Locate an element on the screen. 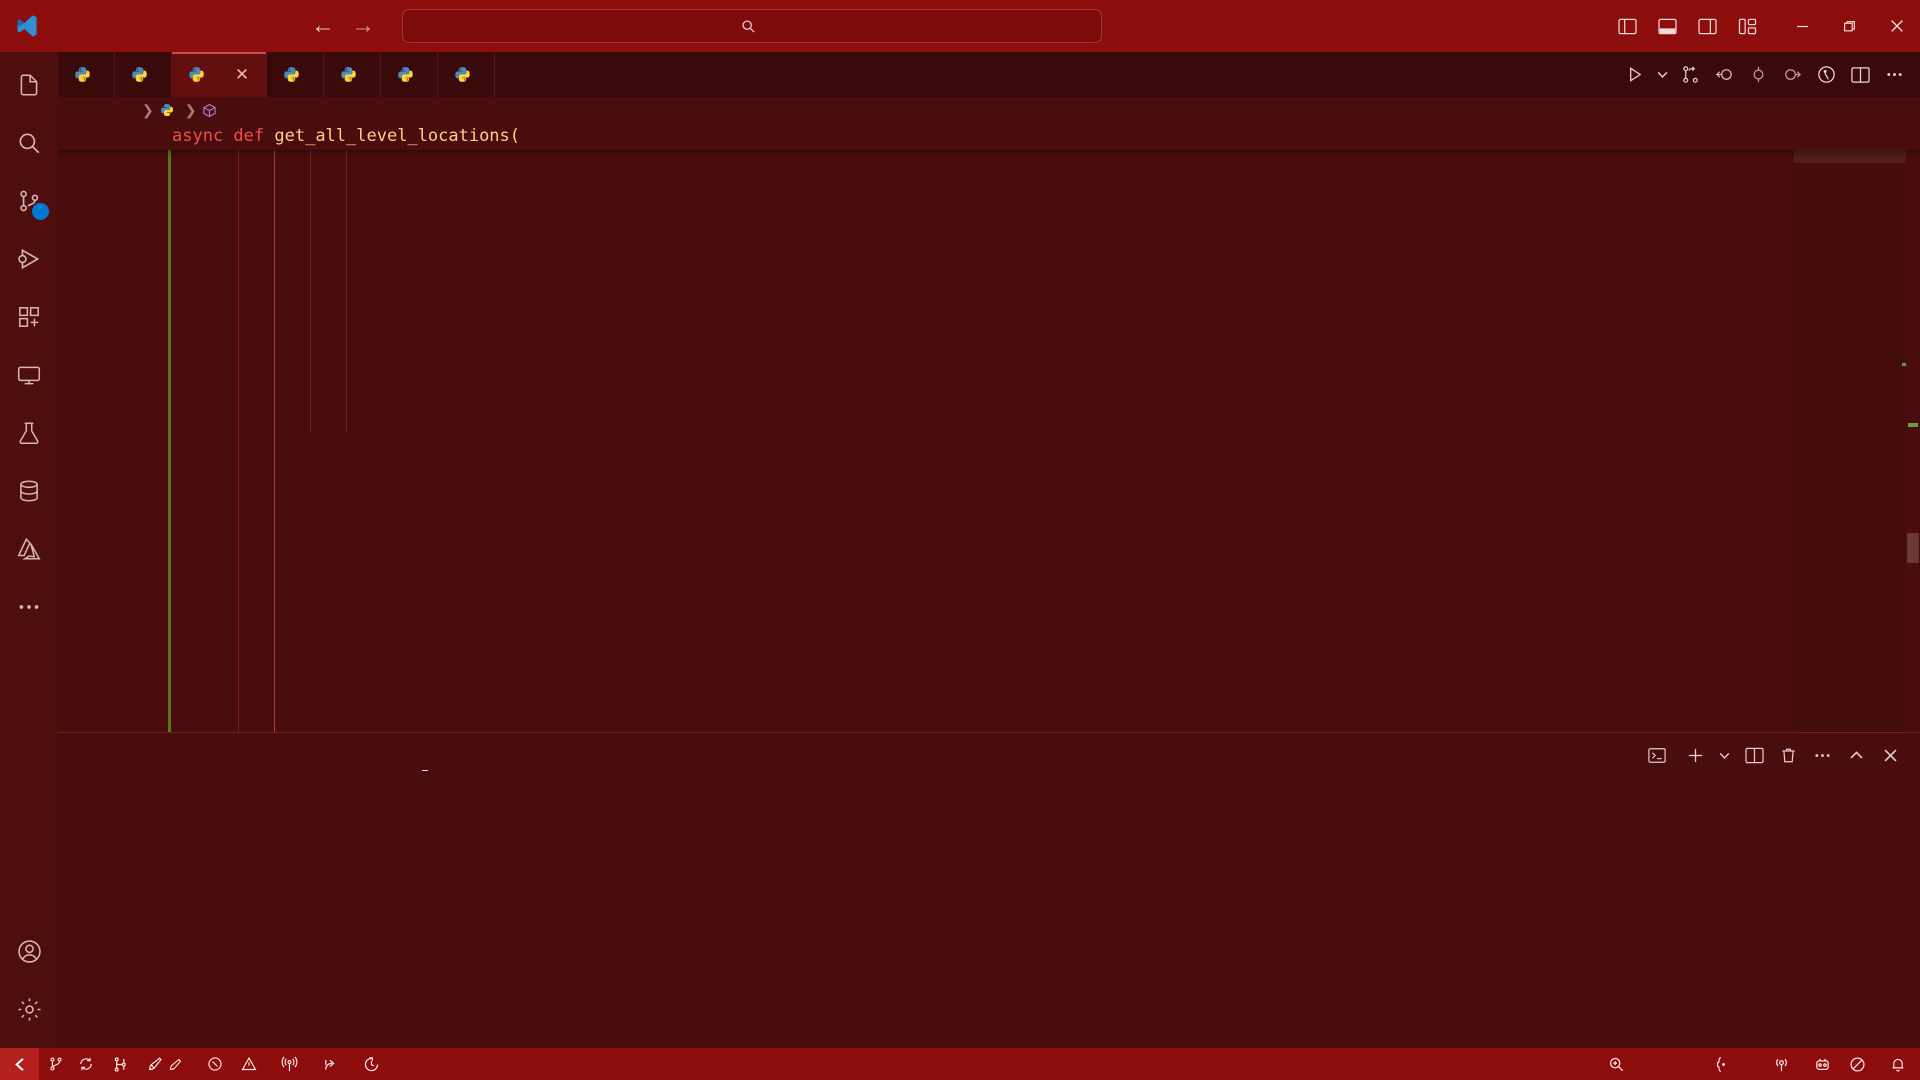  new-terminal-chevron-down-icon is located at coordinates (1724, 755).